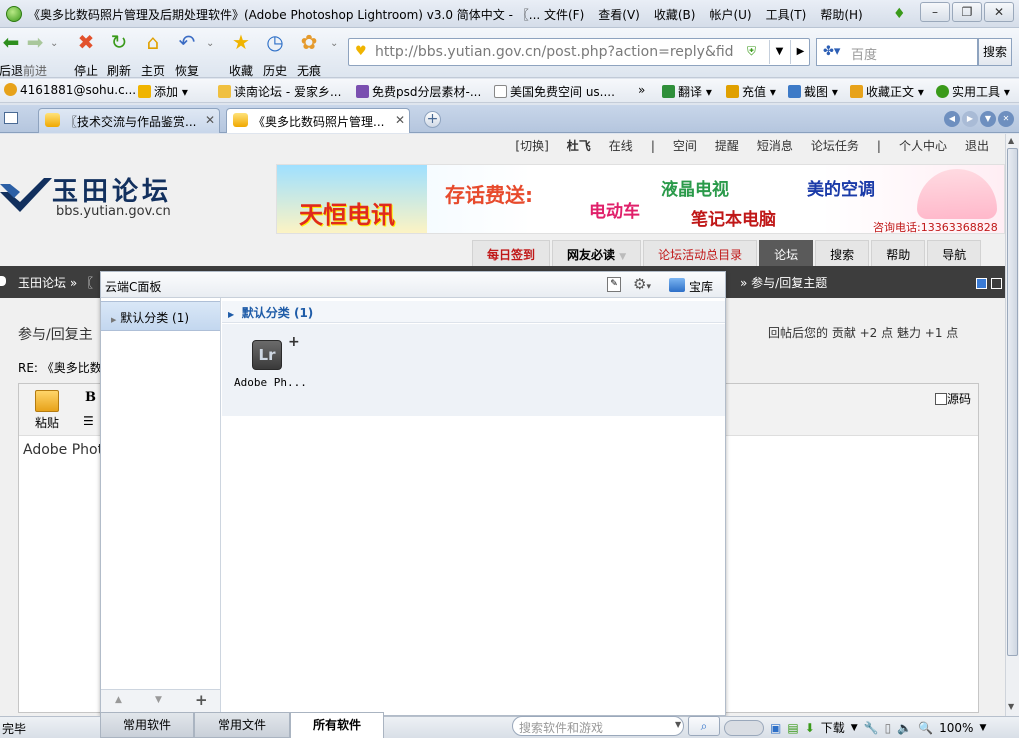 The image size is (1019, 738). What do you see at coordinates (775, 728) in the screenshot?
I see `window-icon: ▣` at bounding box center [775, 728].